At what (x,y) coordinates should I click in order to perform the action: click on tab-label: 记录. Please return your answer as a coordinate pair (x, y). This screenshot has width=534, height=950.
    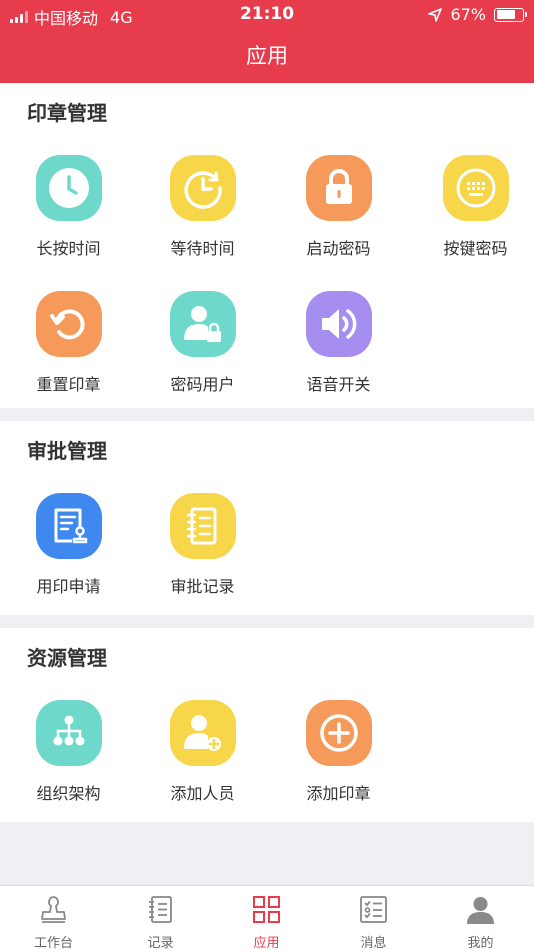
    Looking at the image, I should click on (160, 943).